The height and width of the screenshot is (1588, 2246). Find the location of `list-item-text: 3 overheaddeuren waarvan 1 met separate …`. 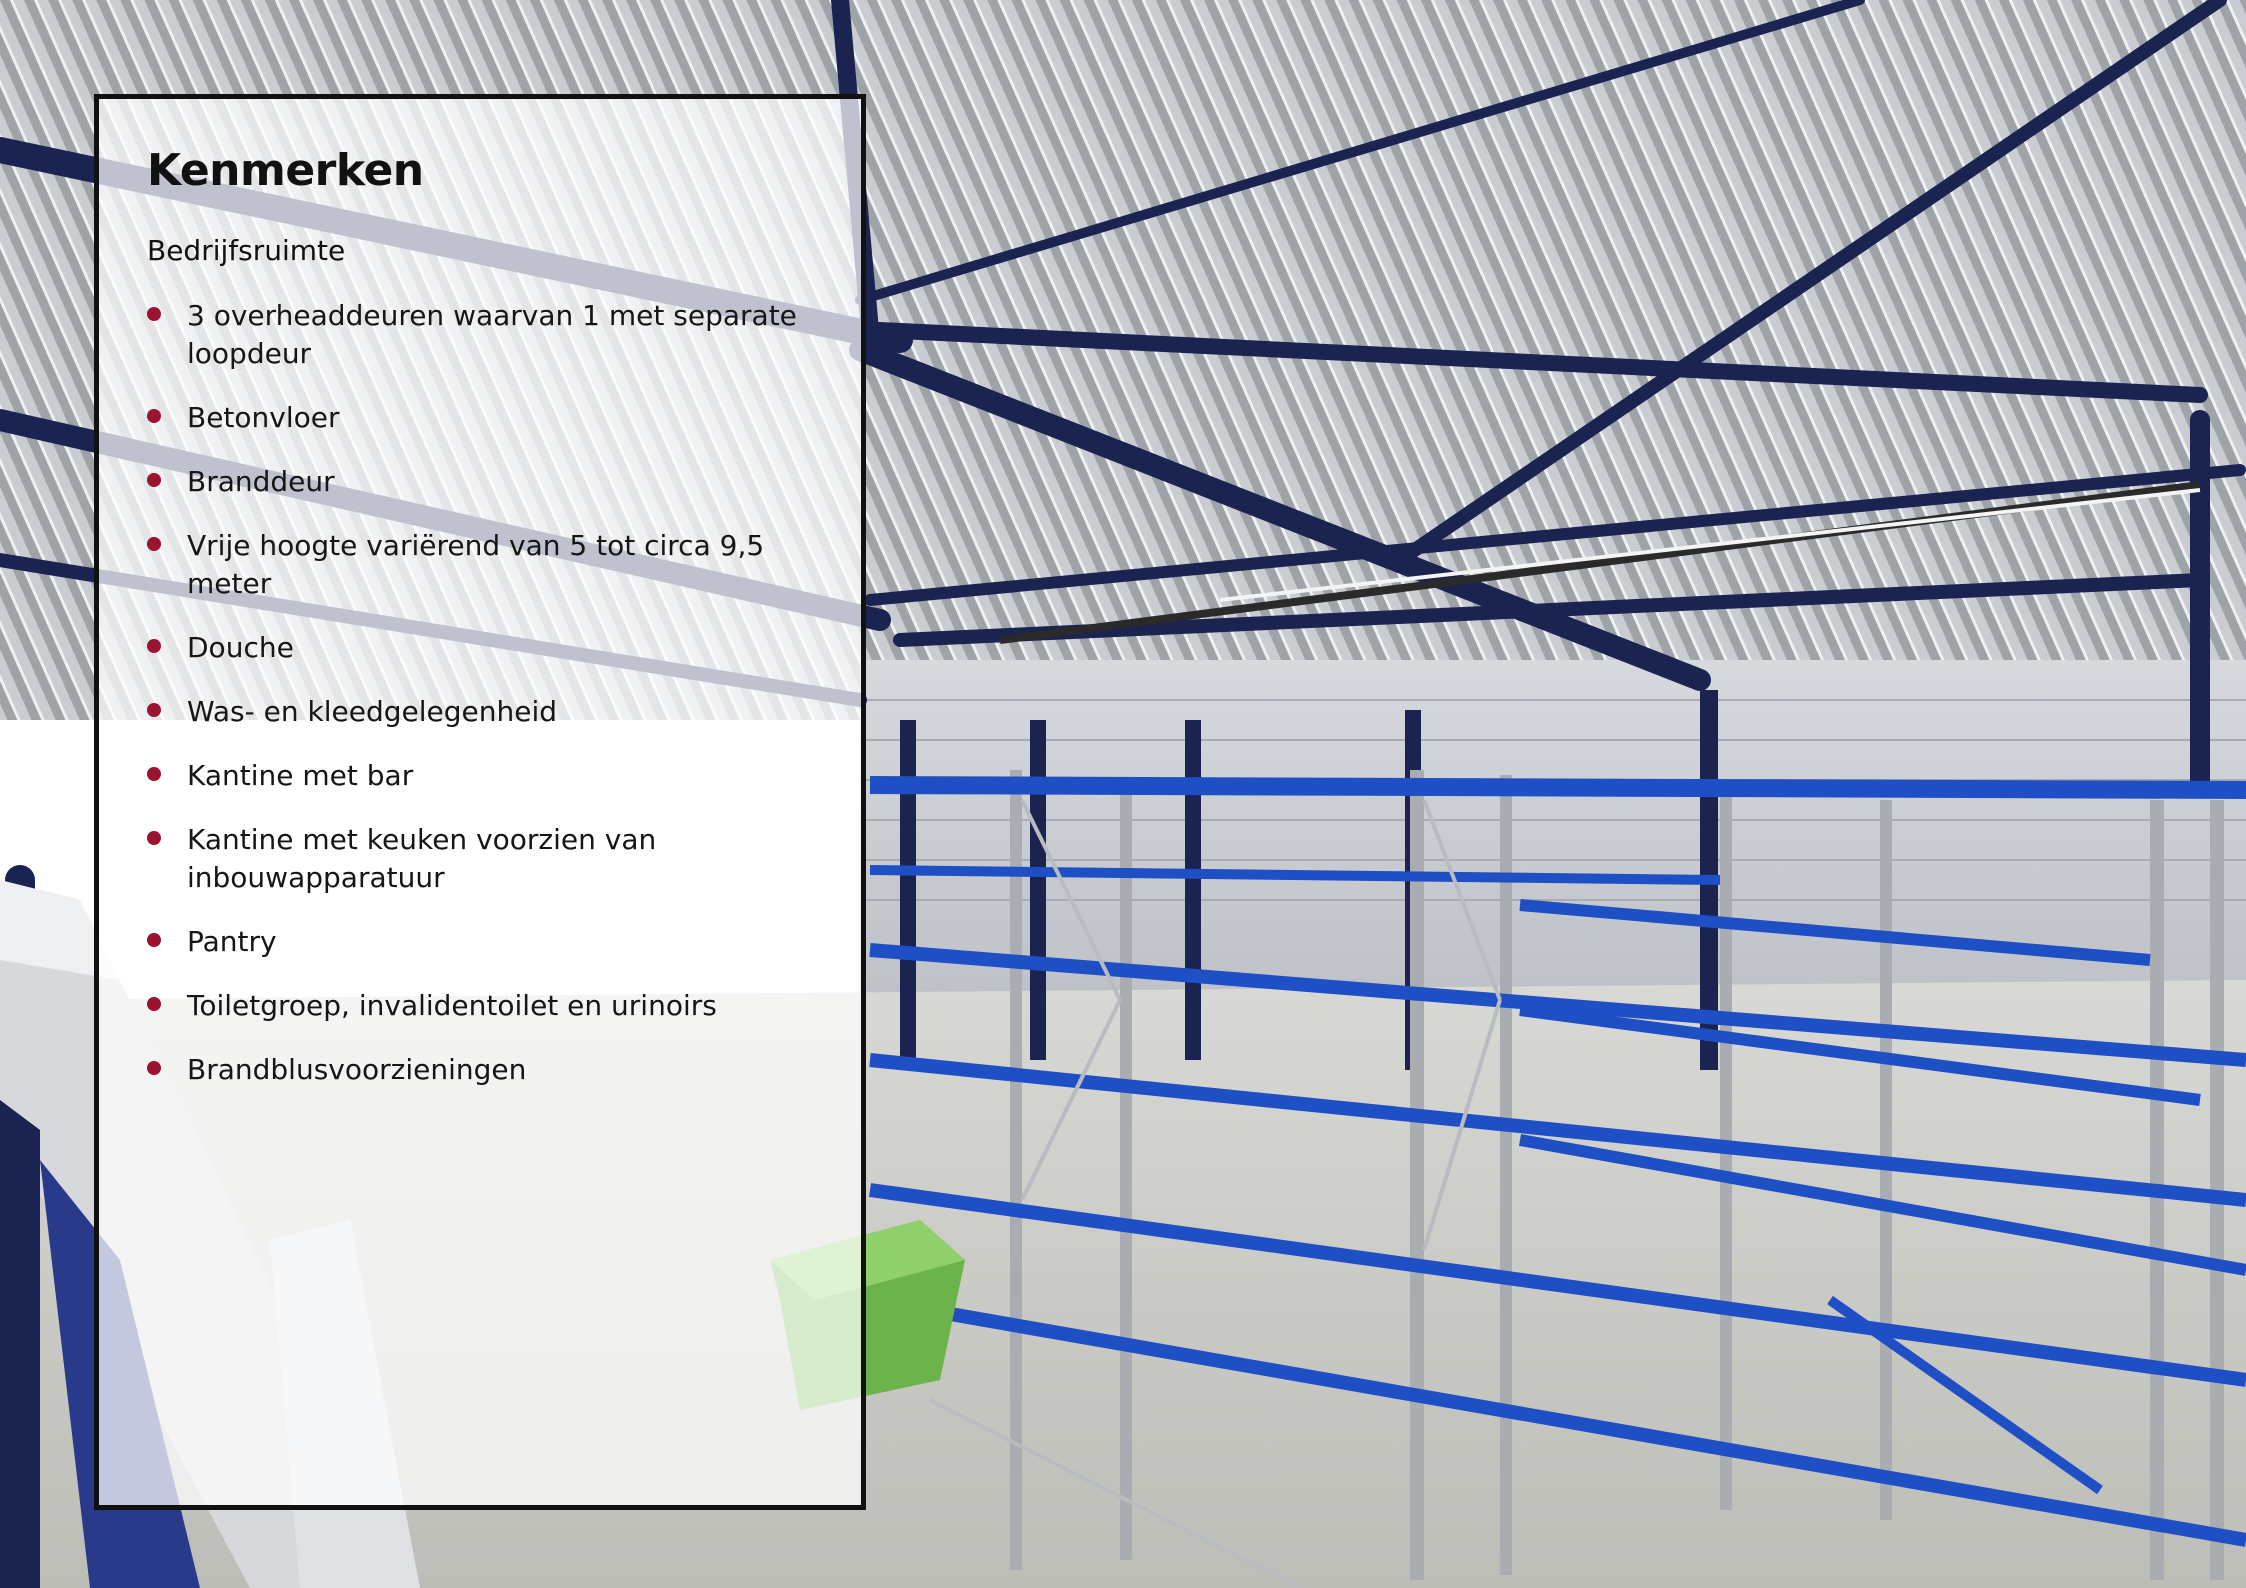

list-item-text: 3 overheaddeuren waarvan 1 met separate … is located at coordinates (492, 334).